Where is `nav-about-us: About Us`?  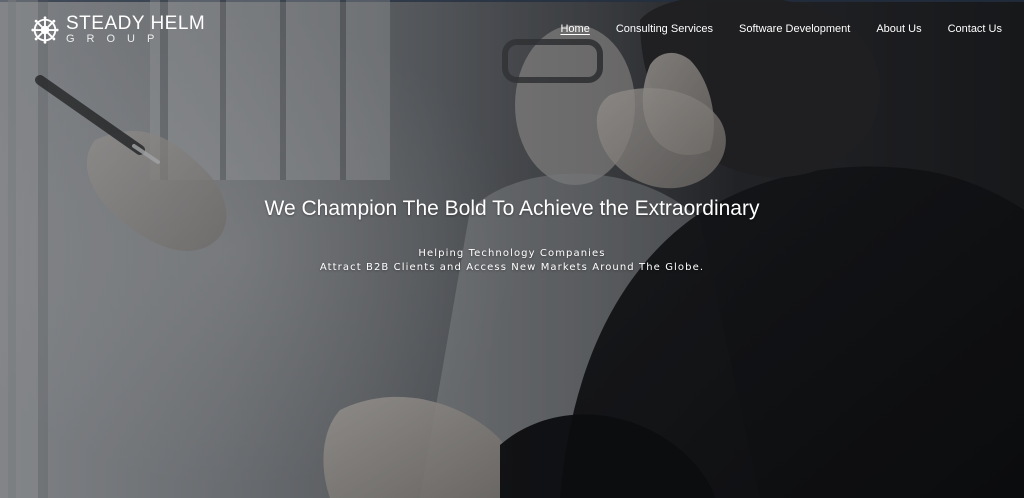 nav-about-us: About Us is located at coordinates (898, 29).